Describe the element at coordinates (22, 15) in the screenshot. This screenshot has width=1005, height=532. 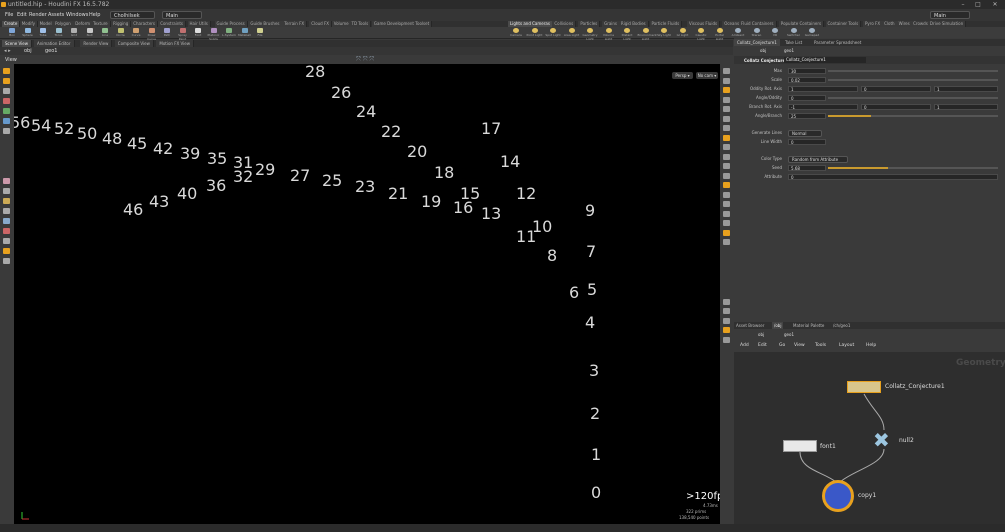
I see `menu-edit: Edit` at that location.